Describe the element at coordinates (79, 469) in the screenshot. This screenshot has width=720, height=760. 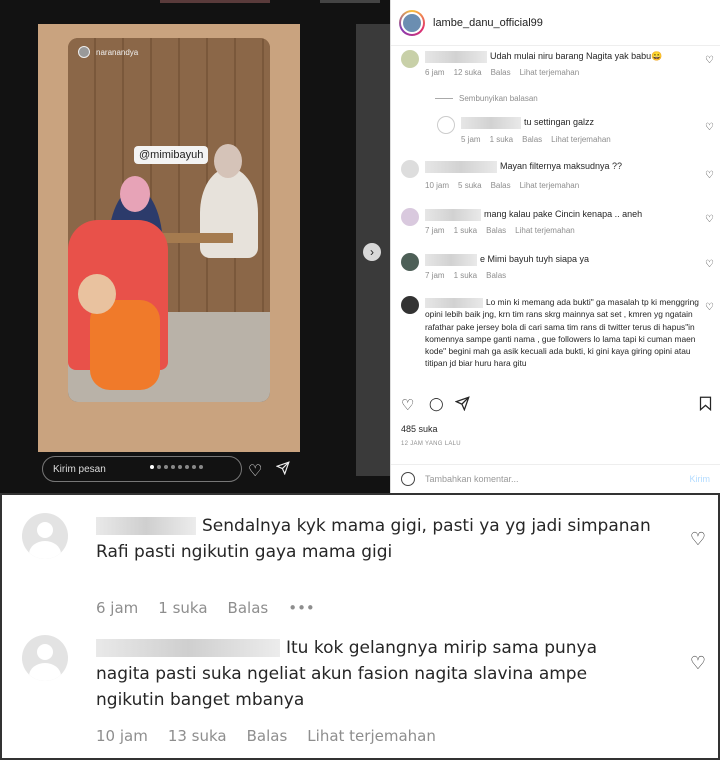
I see `story-reply-placeholder: Kirim pesan` at that location.